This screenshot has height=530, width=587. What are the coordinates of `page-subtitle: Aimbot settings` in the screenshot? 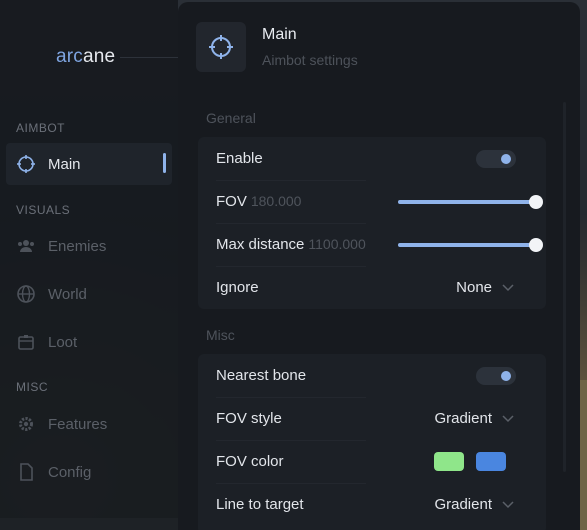 It's located at (310, 60).